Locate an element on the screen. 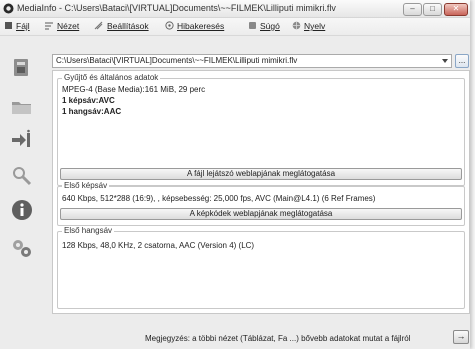  menu-view: Nézet is located at coordinates (61, 27).